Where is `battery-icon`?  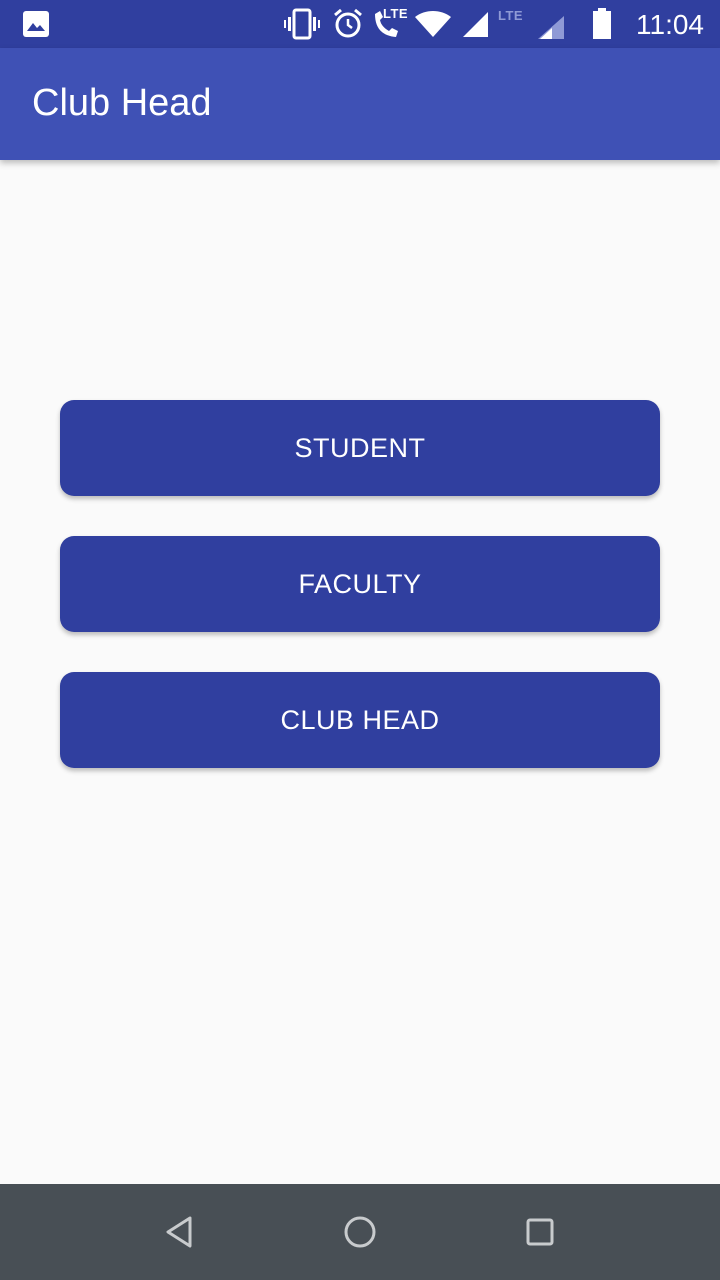 battery-icon is located at coordinates (602, 23).